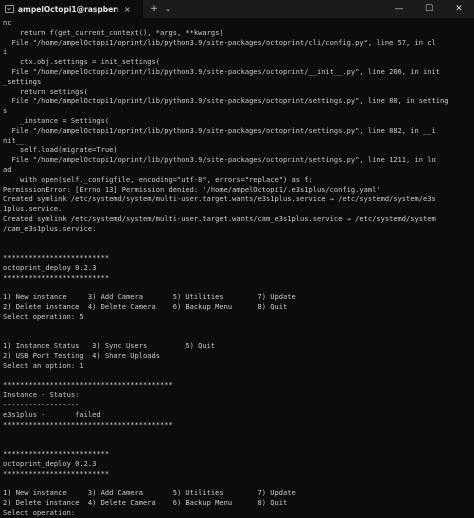 The width and height of the screenshot is (474, 518). I want to click on terminal-line: 1plus.service., so click(33, 209).